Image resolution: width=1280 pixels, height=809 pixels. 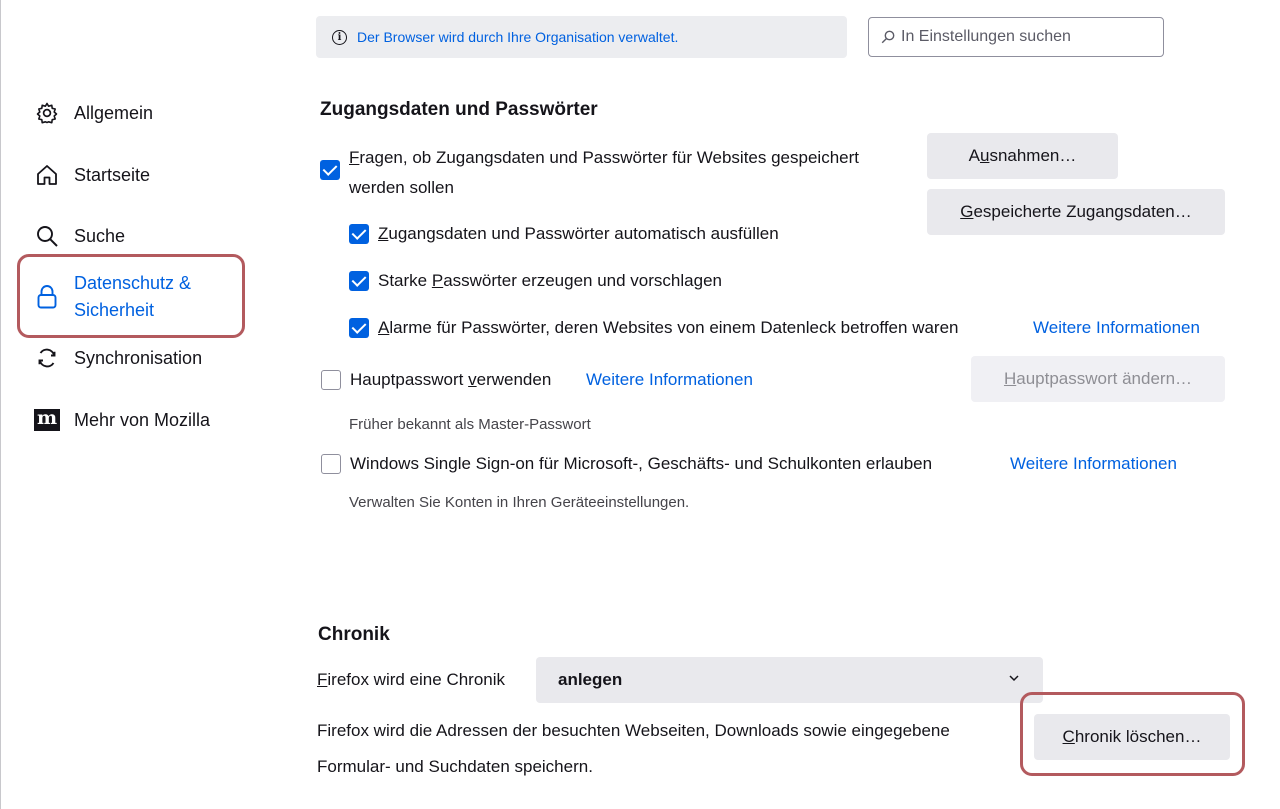 What do you see at coordinates (459, 109) in the screenshot?
I see `logins-heading: Zugangsdaten und Passwörter` at bounding box center [459, 109].